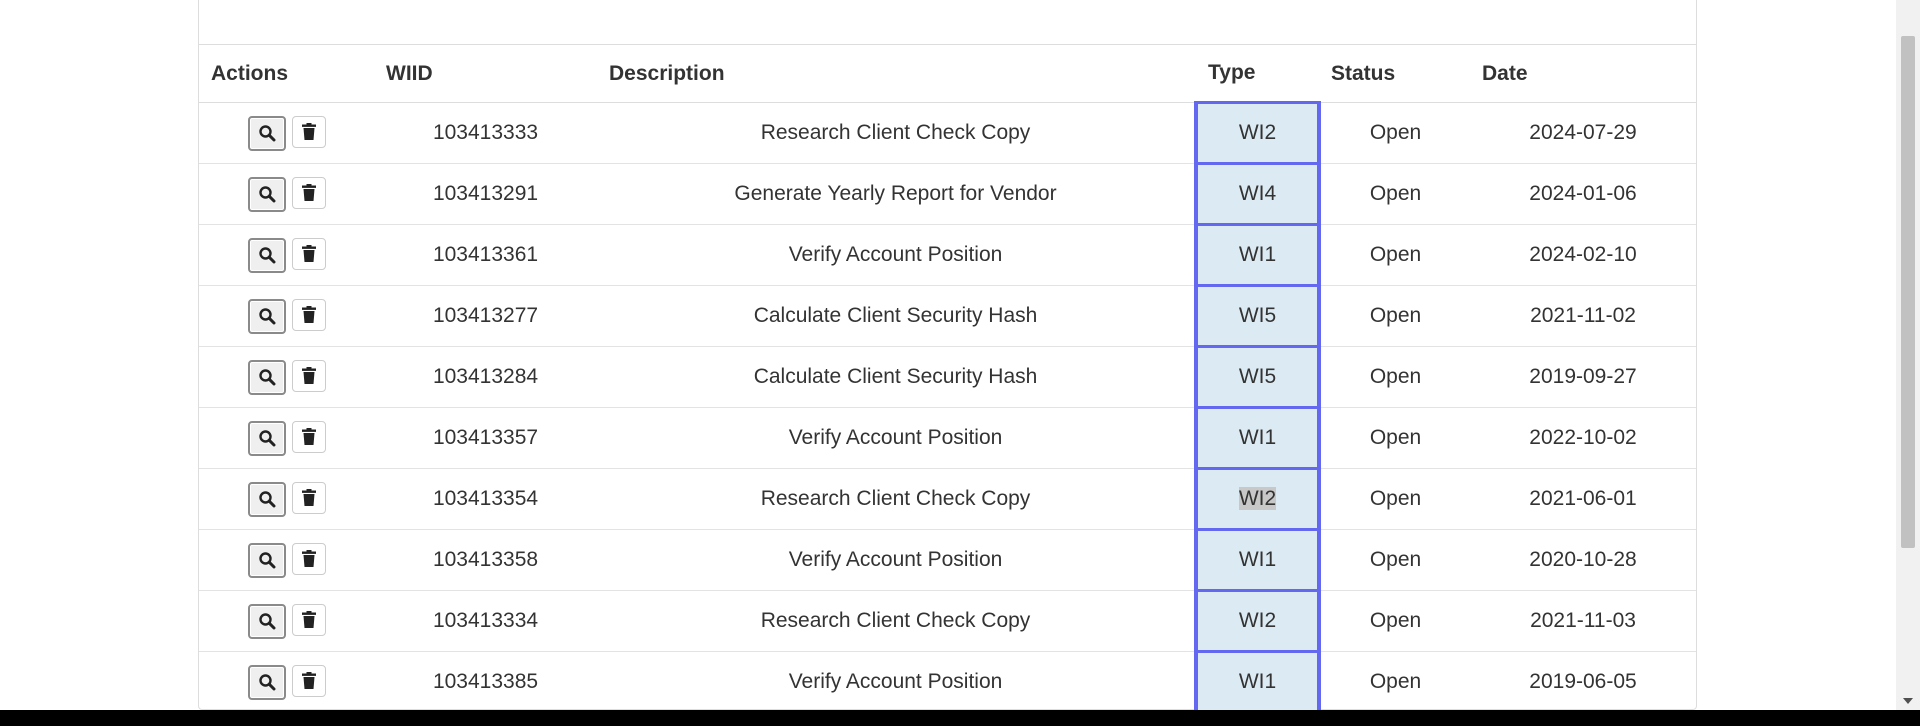  I want to click on header-type: Type, so click(1257, 74).